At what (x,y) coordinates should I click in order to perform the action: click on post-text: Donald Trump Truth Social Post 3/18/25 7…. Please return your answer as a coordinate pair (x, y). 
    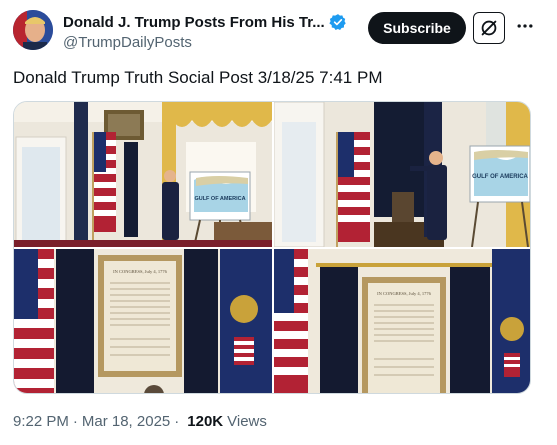
    Looking at the image, I should click on (198, 77).